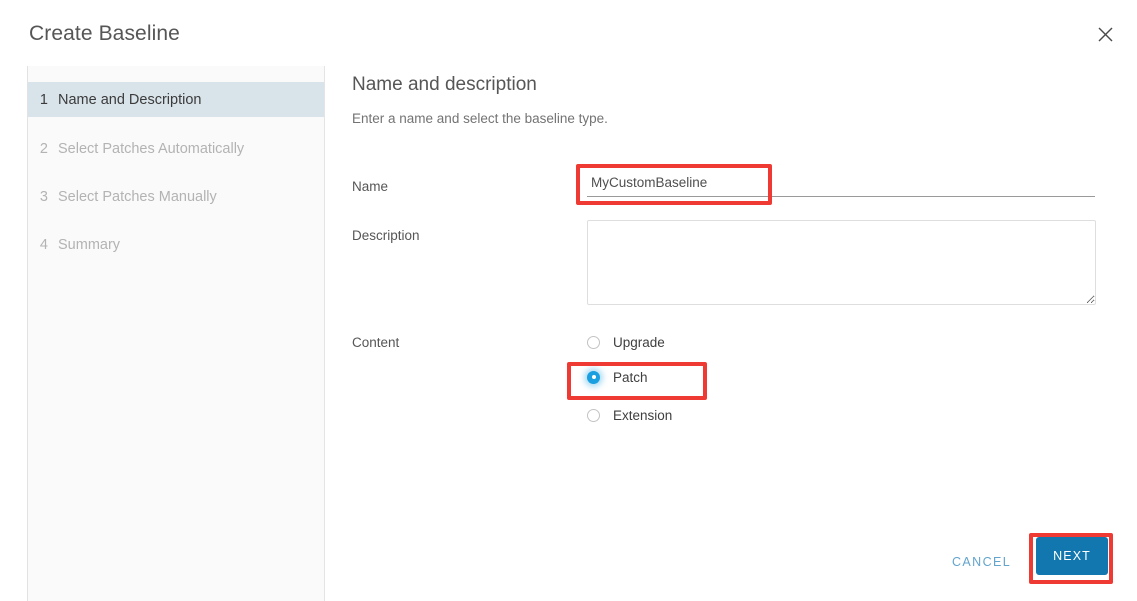 This screenshot has height=601, width=1137. What do you see at coordinates (130, 99) in the screenshot?
I see `step-label: Name and Description` at bounding box center [130, 99].